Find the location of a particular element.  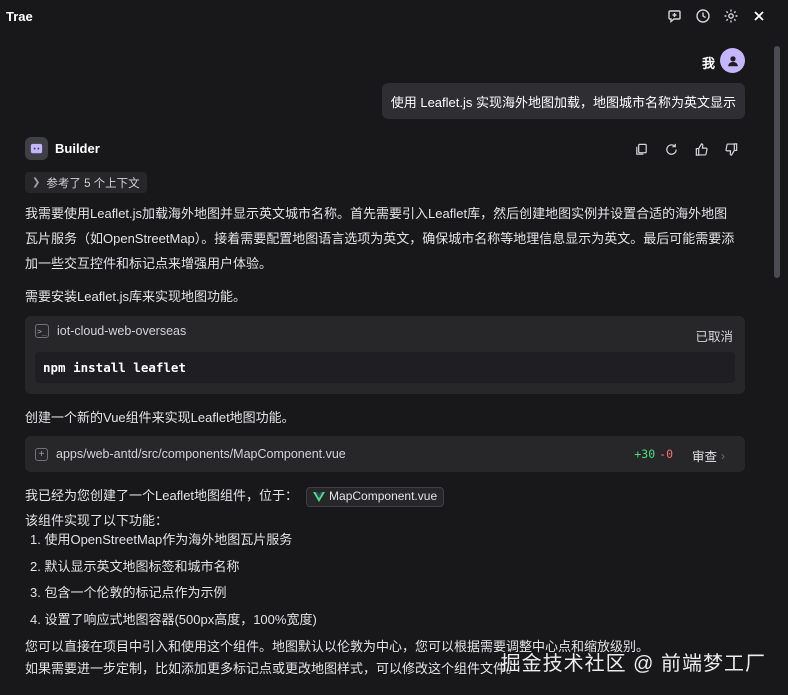

context-chip: ❯ 参考了 5 个上下文 is located at coordinates (86, 182).